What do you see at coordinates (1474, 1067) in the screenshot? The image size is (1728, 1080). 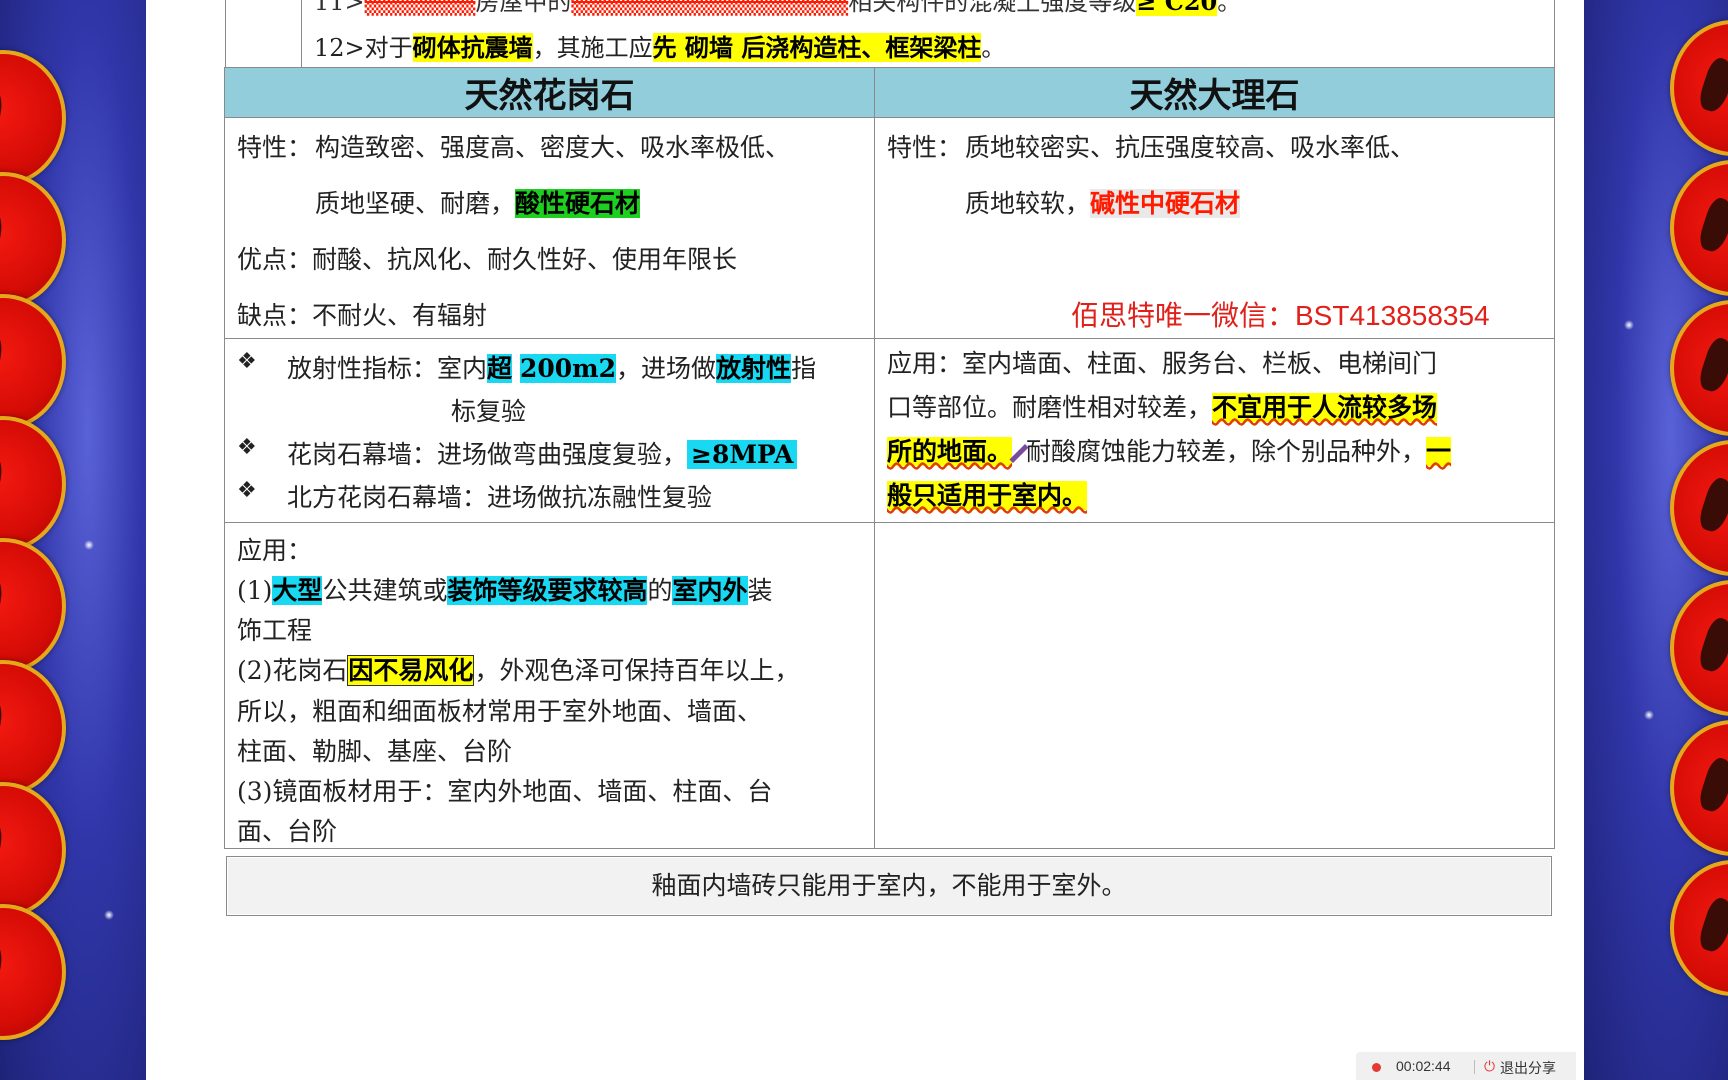 I see `divider` at bounding box center [1474, 1067].